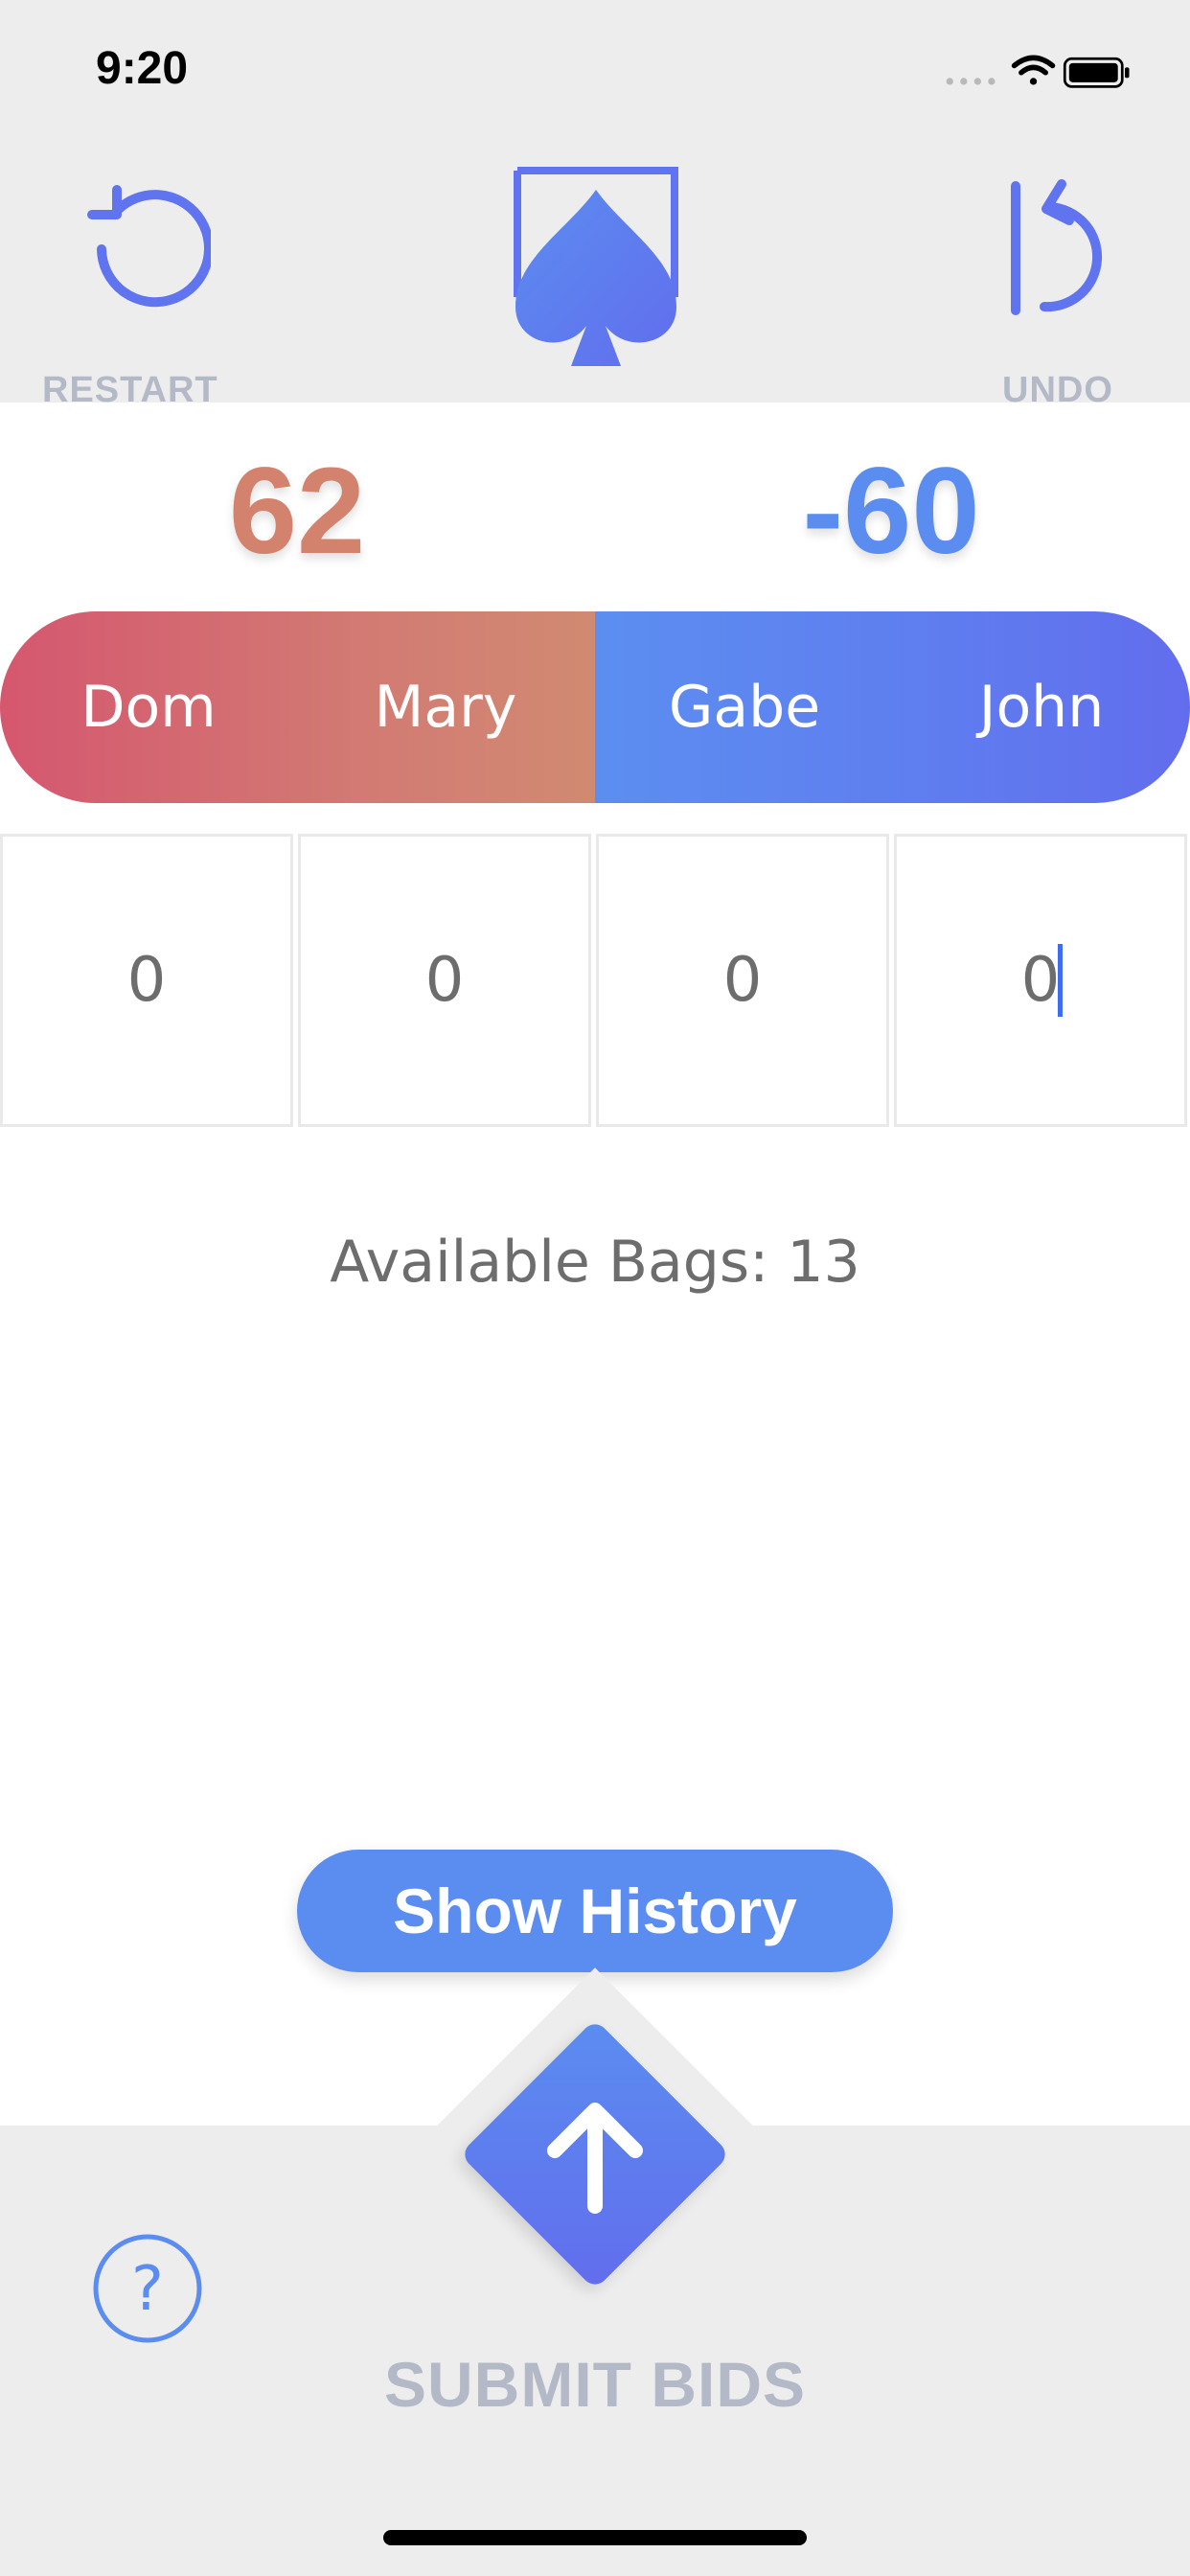 Image resolution: width=1190 pixels, height=2576 pixels. I want to click on help-glyph: ?, so click(148, 2289).